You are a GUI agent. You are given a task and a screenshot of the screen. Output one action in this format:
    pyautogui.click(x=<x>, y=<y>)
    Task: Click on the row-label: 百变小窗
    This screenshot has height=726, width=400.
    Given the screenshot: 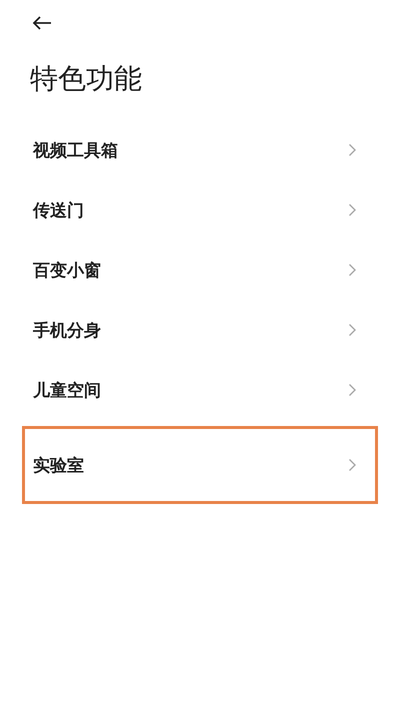 What is the action you would take?
    pyautogui.click(x=67, y=271)
    